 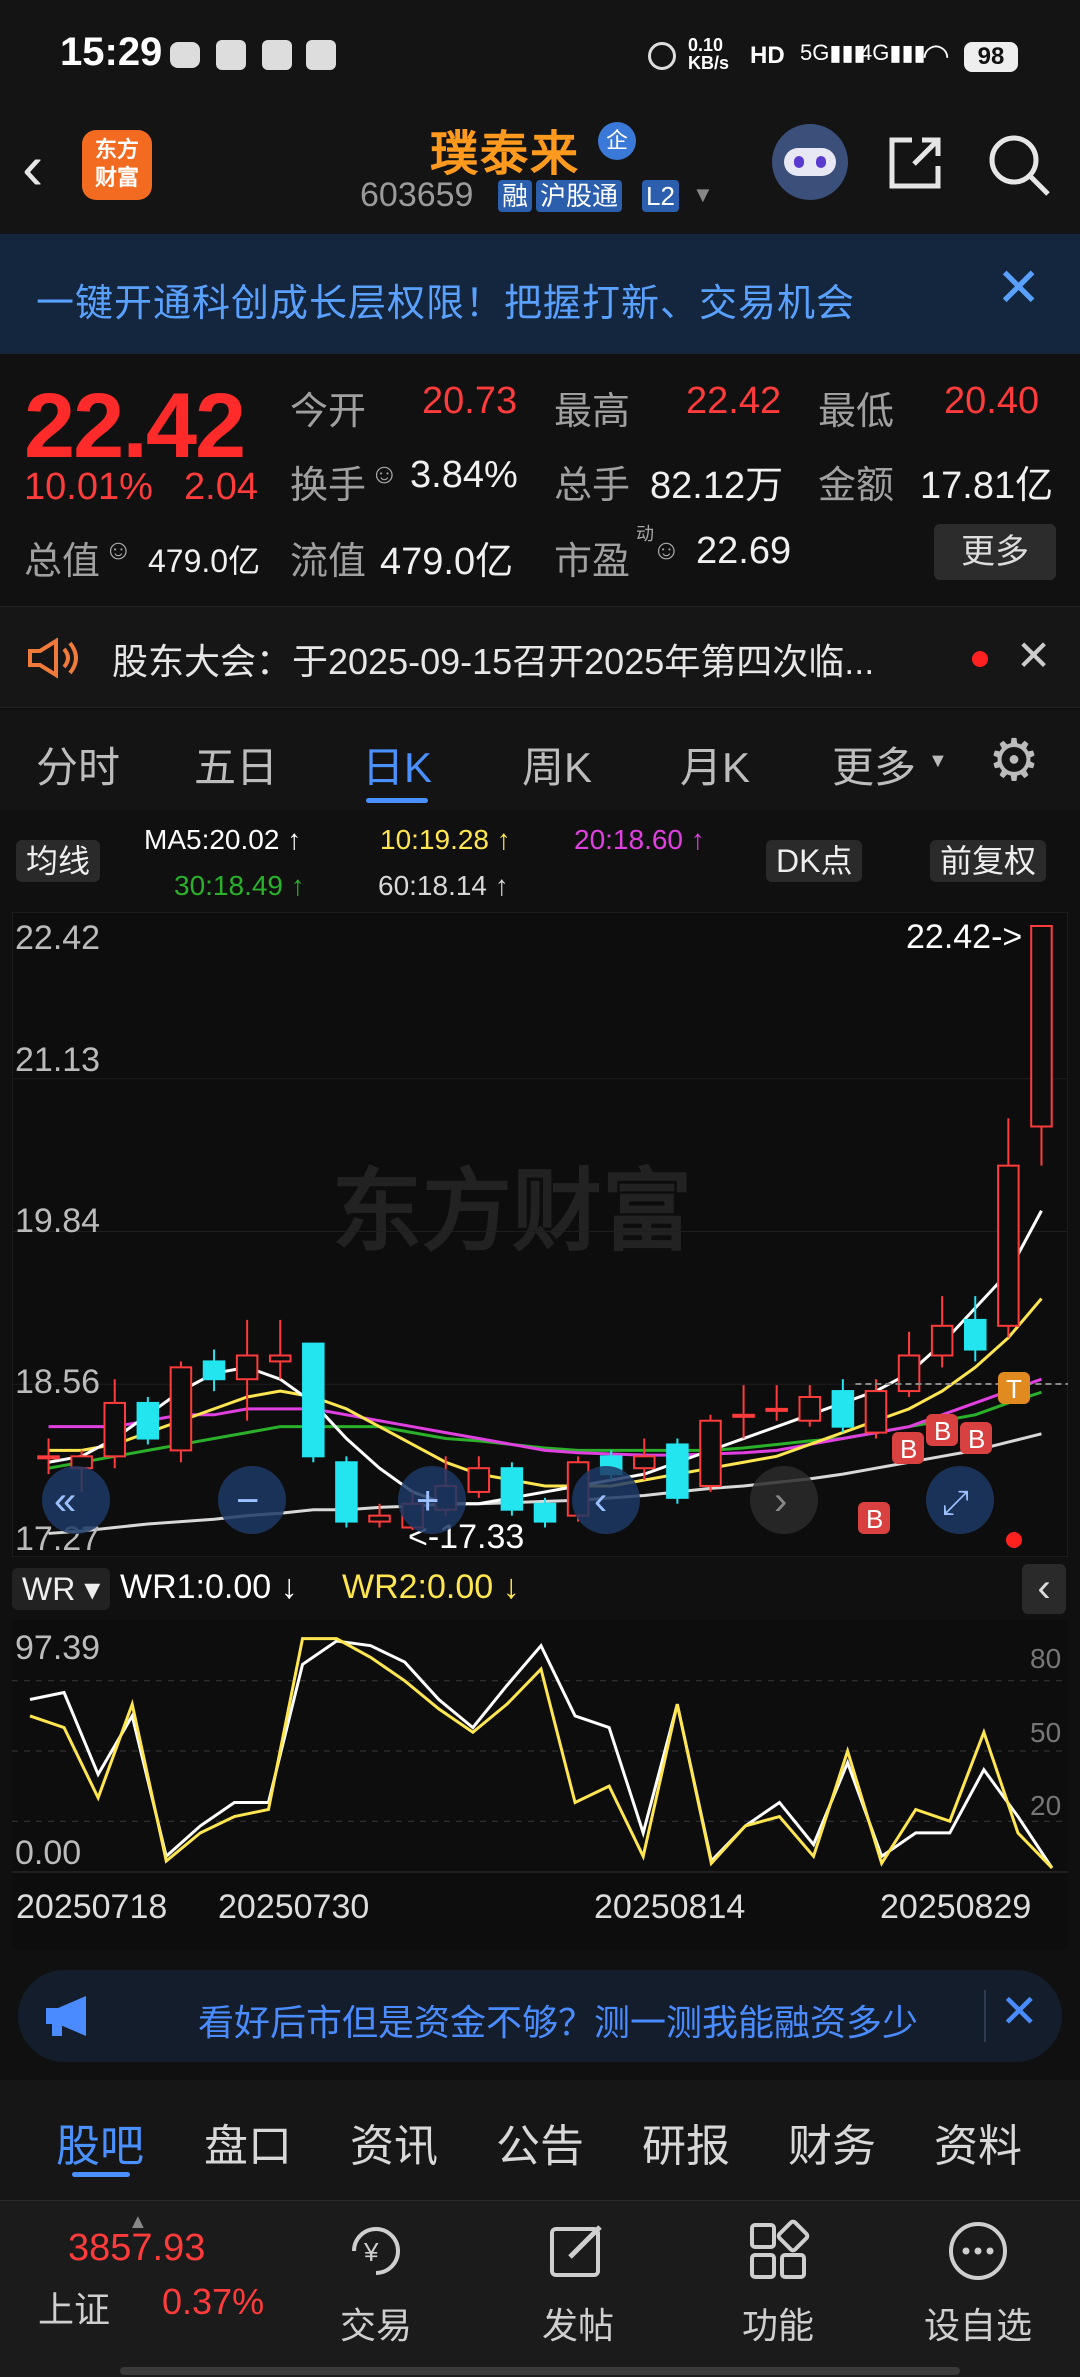 I want to click on trade-icon: ¥, so click(x=376, y=2251).